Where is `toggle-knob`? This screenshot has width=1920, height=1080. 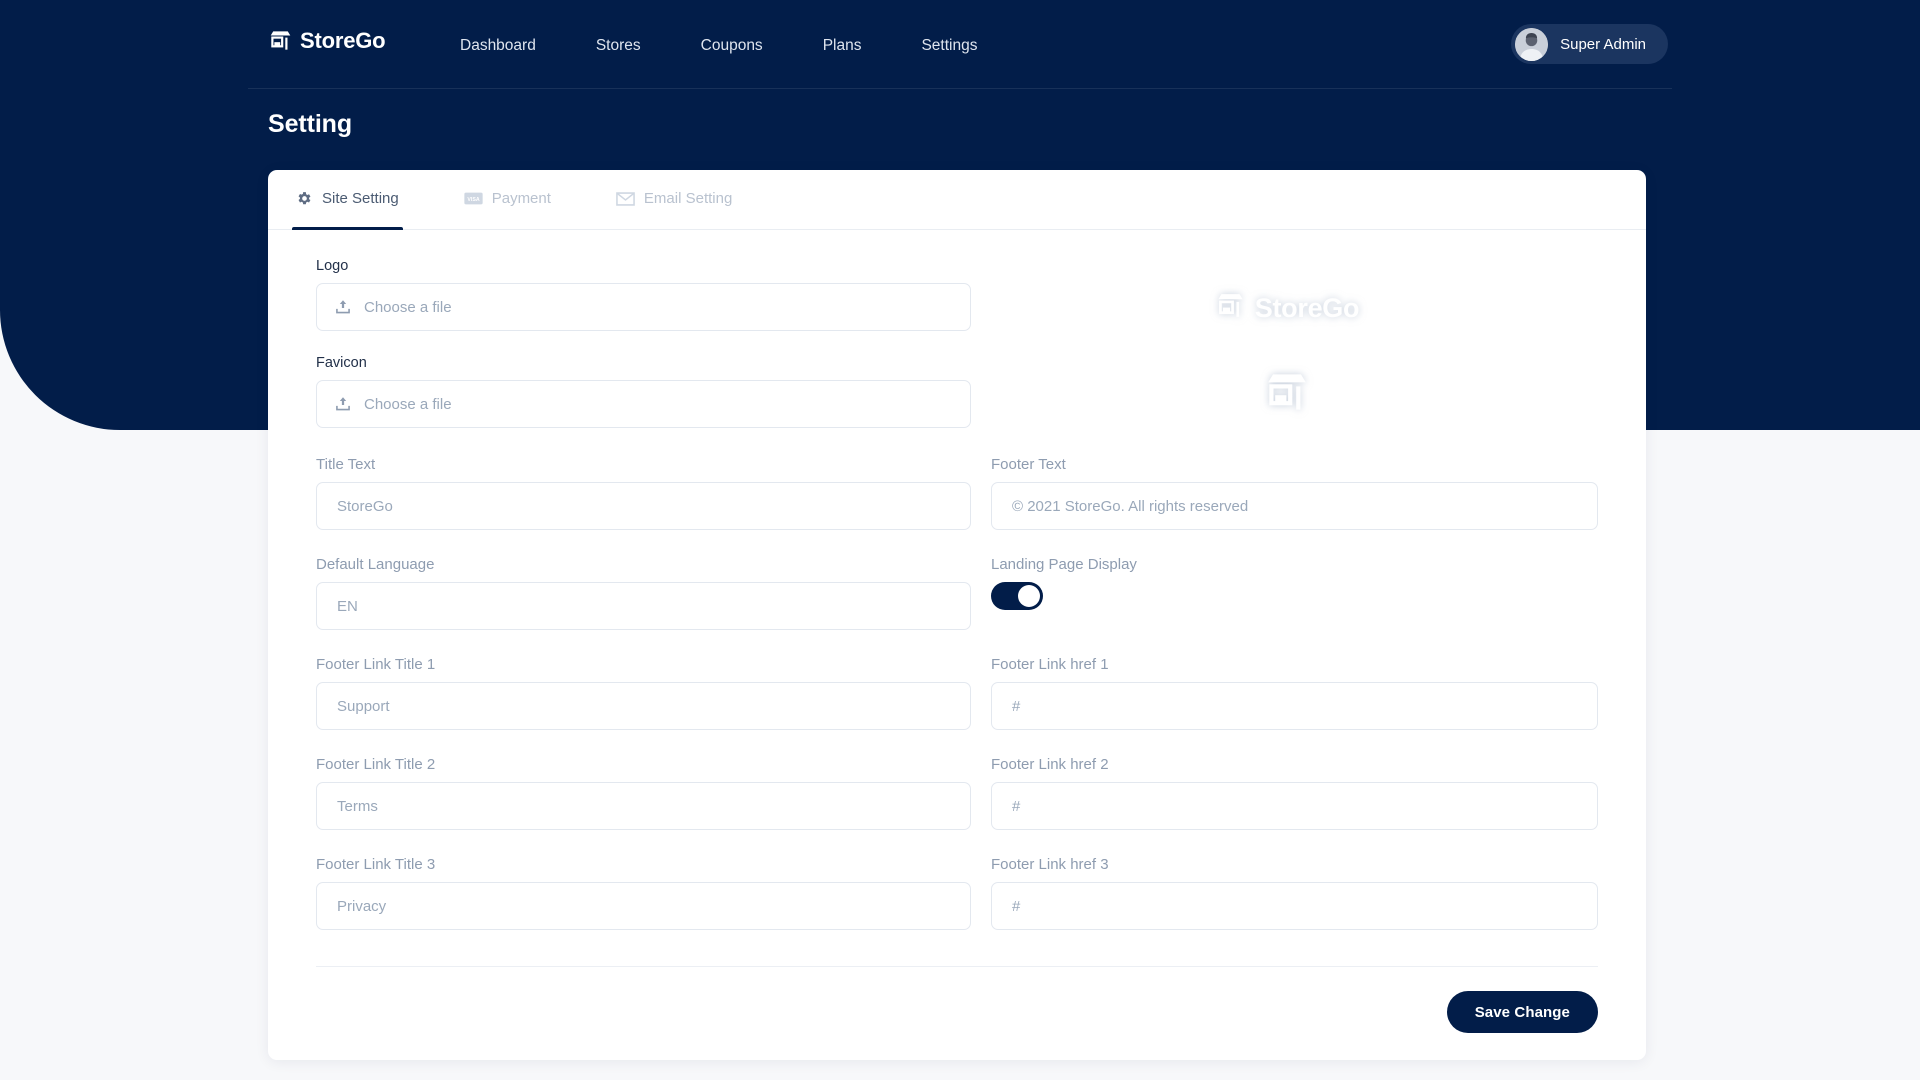
toggle-knob is located at coordinates (1029, 596).